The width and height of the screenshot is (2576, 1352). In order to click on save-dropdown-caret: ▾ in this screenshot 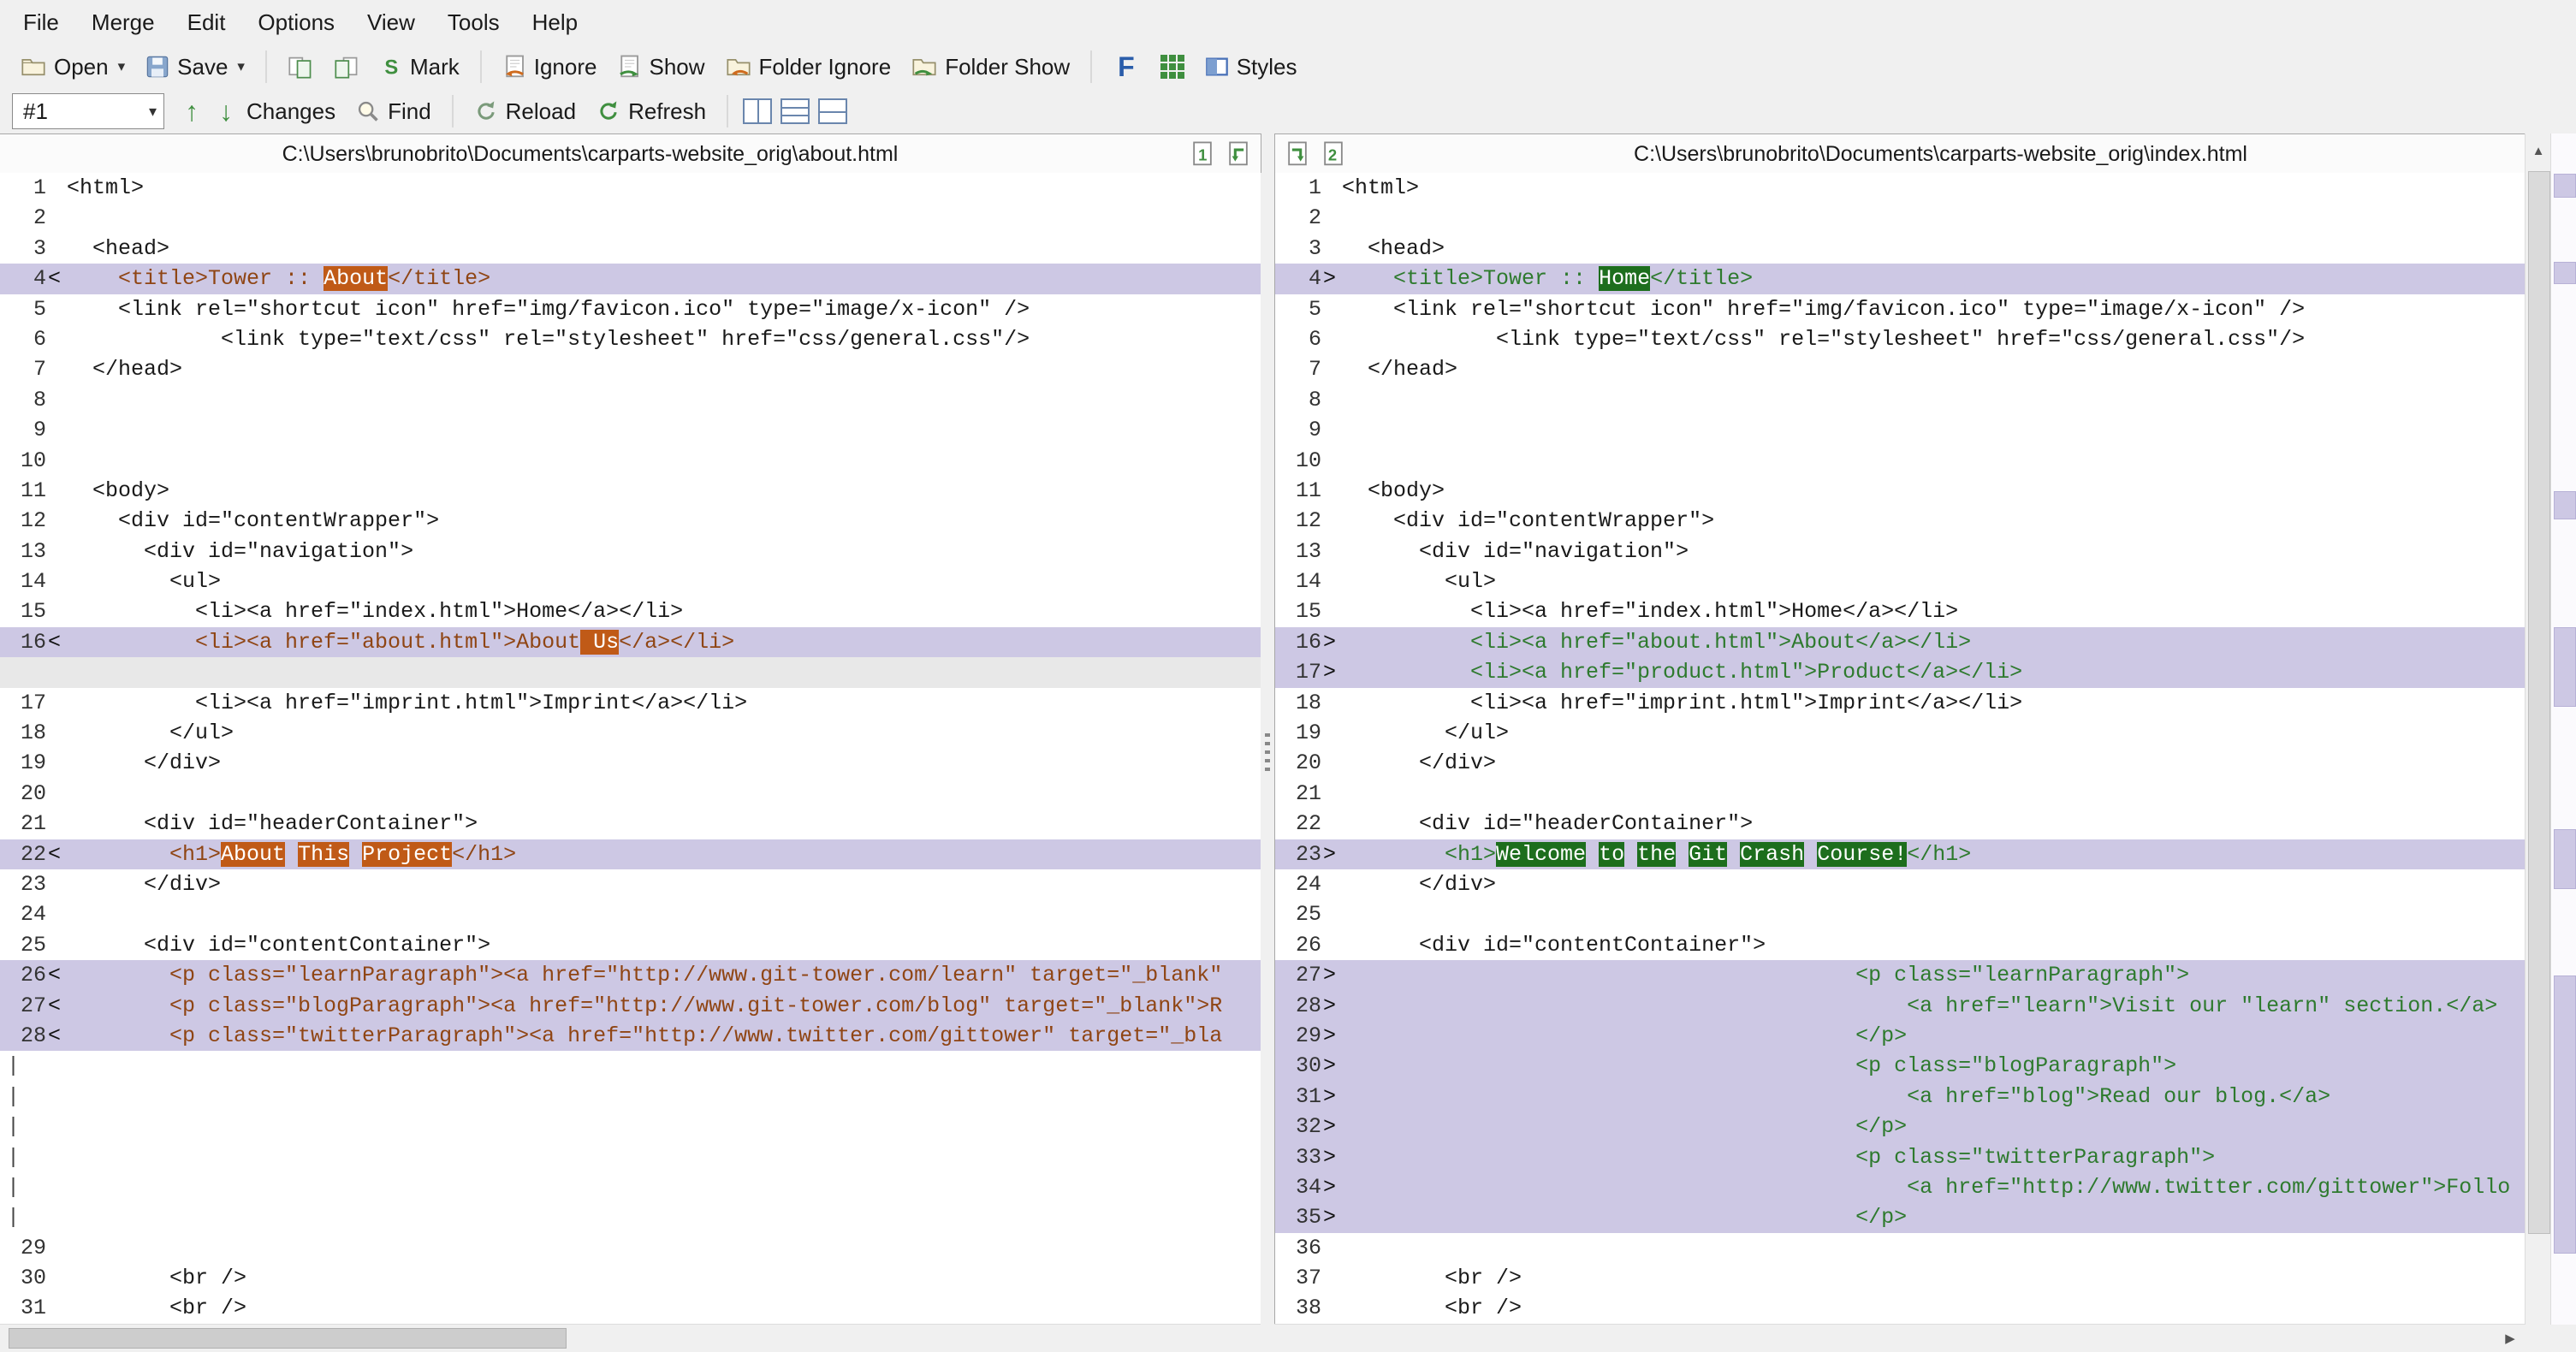, I will do `click(241, 66)`.